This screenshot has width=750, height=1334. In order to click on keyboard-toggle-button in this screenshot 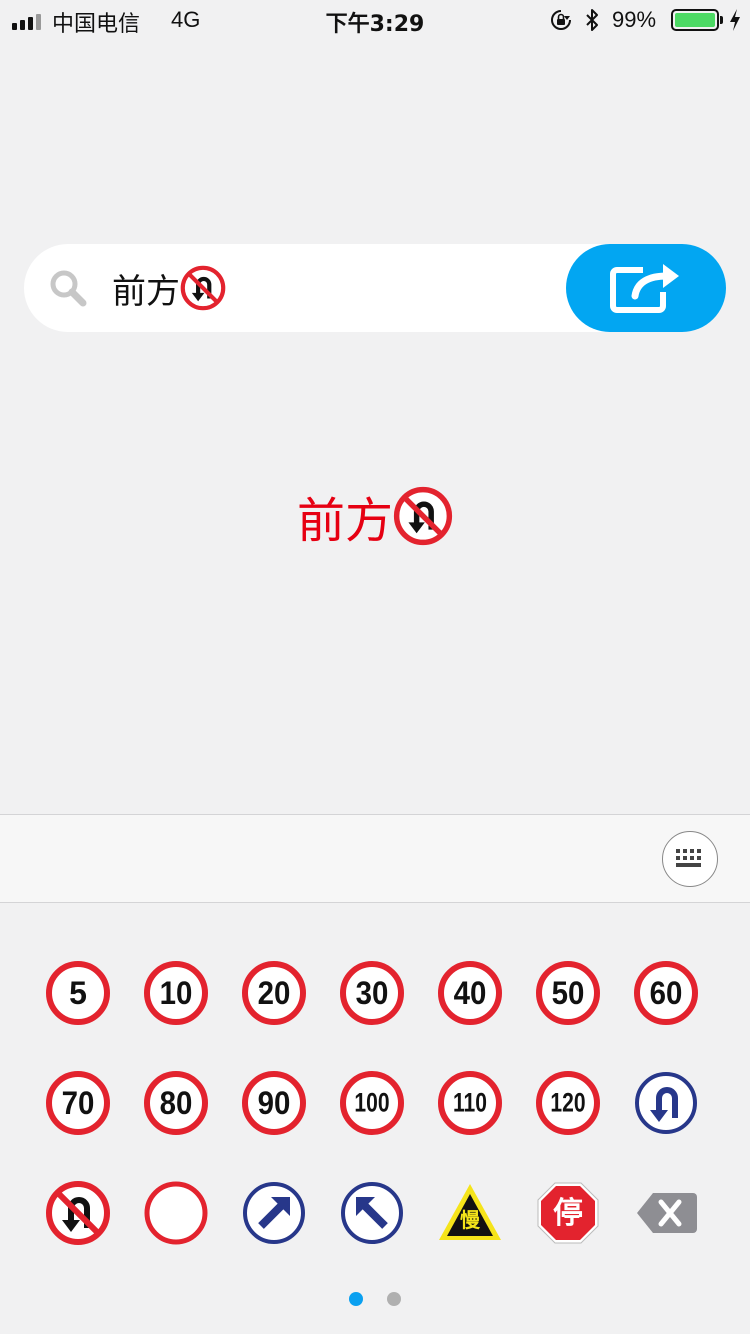, I will do `click(690, 859)`.